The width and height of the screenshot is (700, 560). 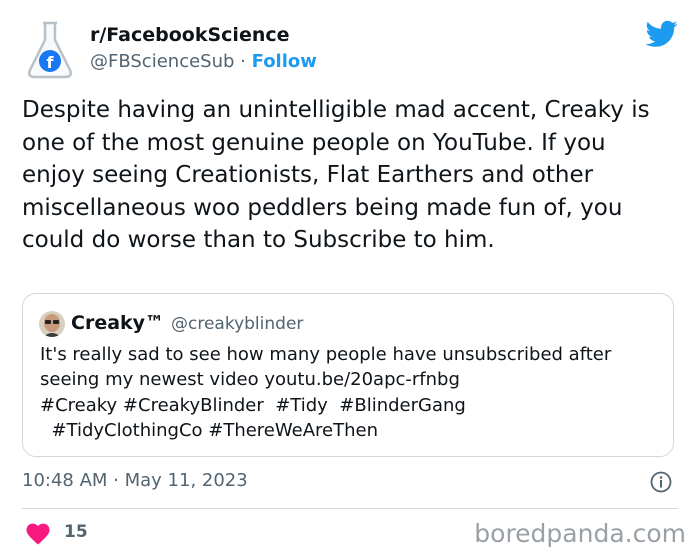 What do you see at coordinates (350, 508) in the screenshot?
I see `divider` at bounding box center [350, 508].